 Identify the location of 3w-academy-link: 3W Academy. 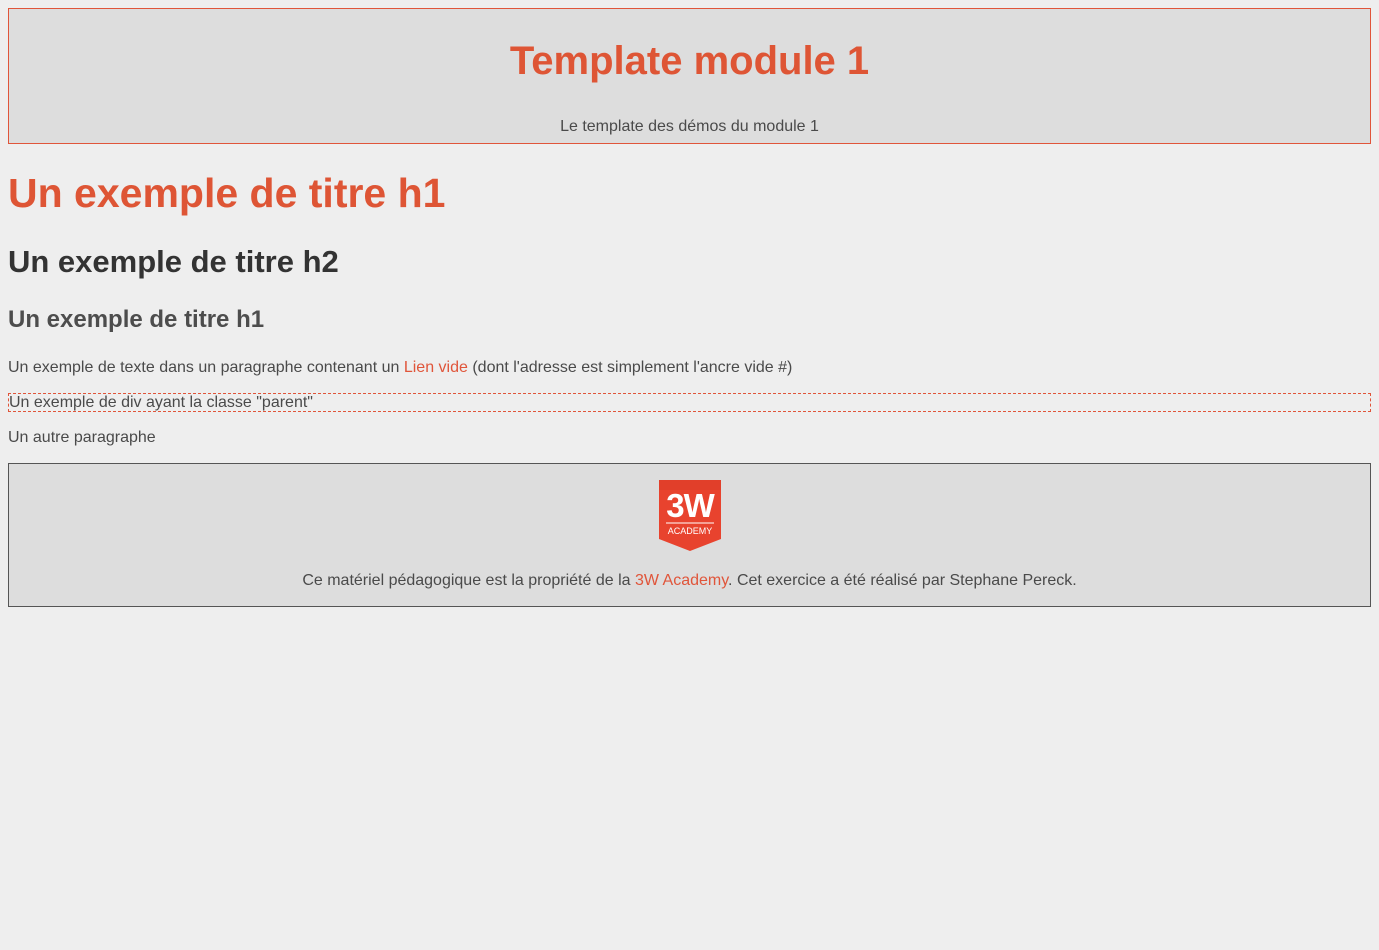
(681, 580).